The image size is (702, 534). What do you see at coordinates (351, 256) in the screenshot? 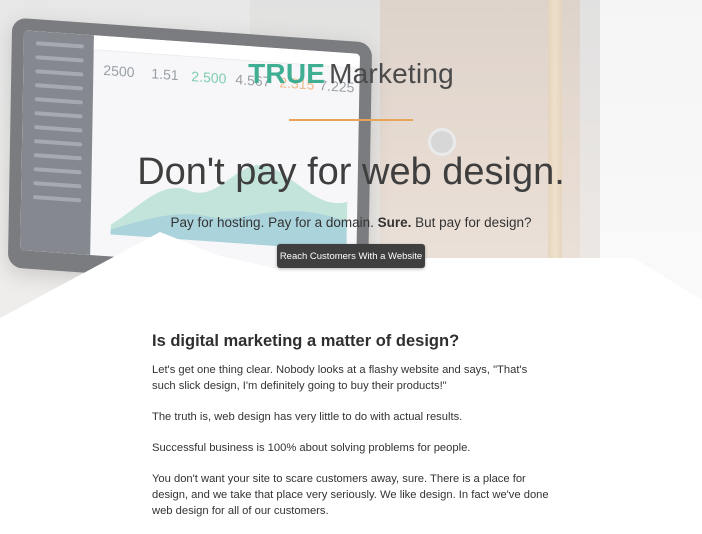
I see `cta-button: Reach Customers With a Website` at bounding box center [351, 256].